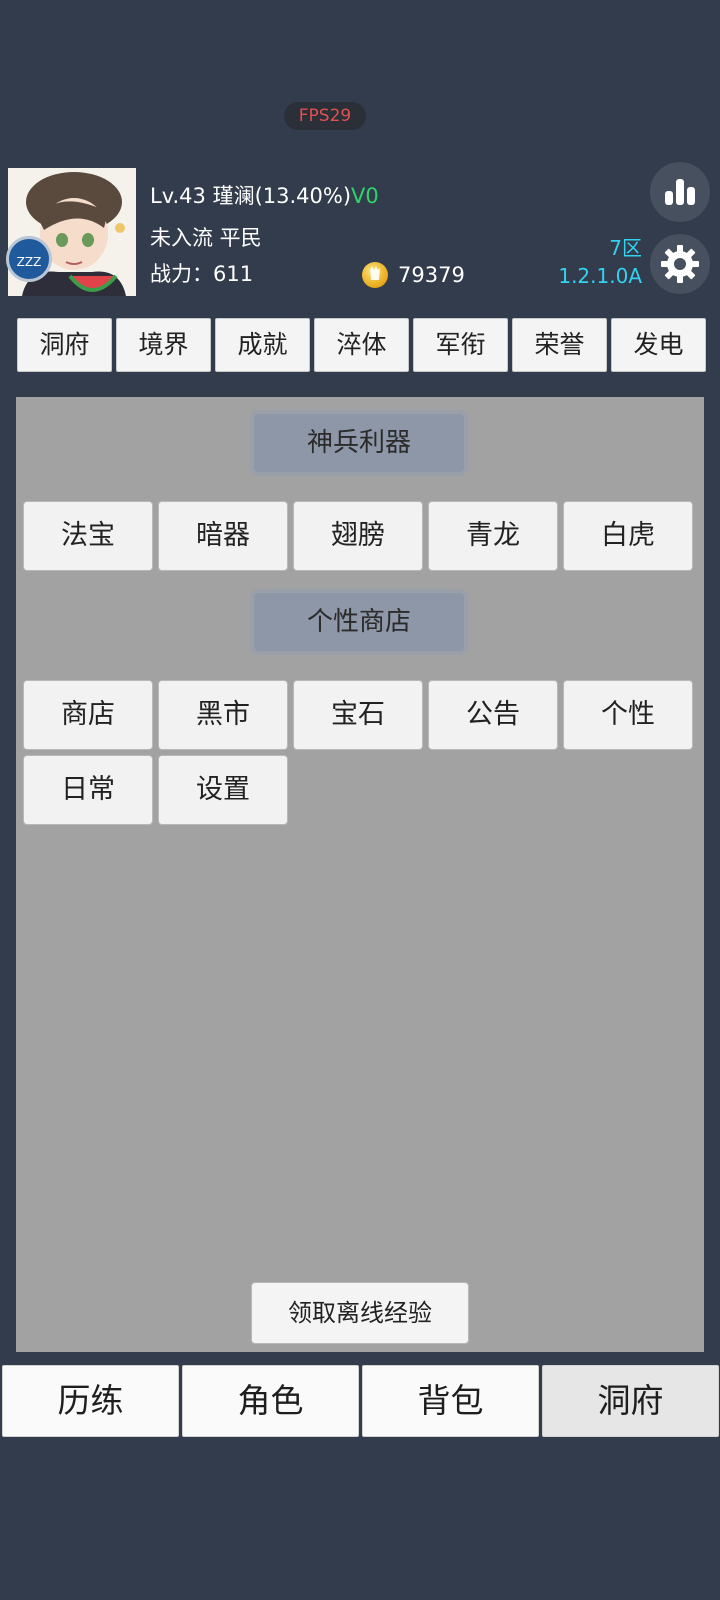 This screenshot has width=720, height=1600. What do you see at coordinates (360, 1313) in the screenshot?
I see `claim-offline-exp-button: 领取离线经验` at bounding box center [360, 1313].